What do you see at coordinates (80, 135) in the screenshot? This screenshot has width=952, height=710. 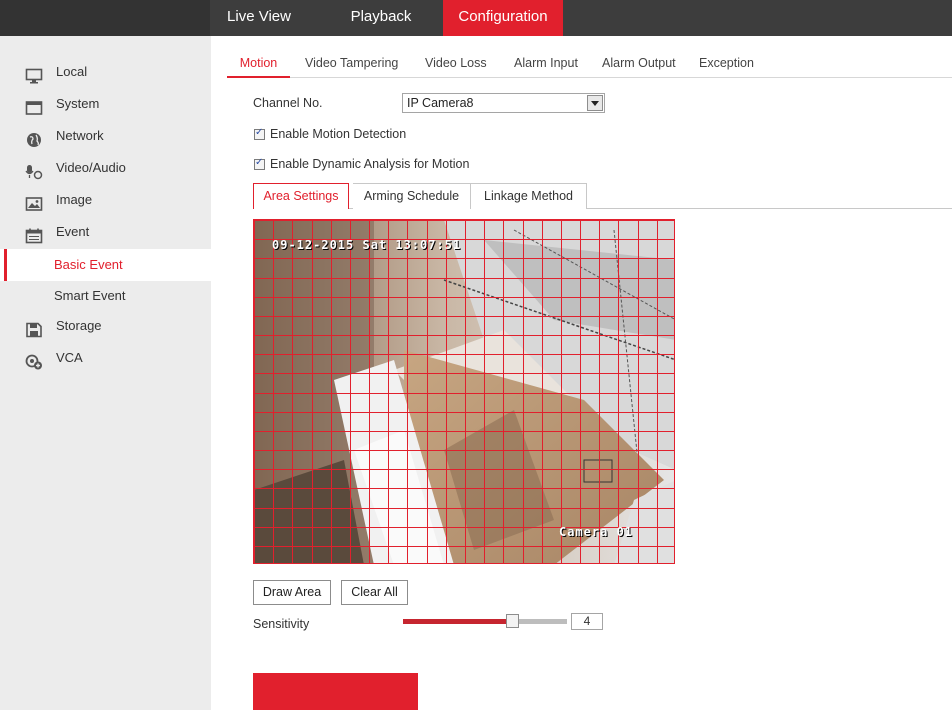 I see `sidebar-item-label: Network` at bounding box center [80, 135].